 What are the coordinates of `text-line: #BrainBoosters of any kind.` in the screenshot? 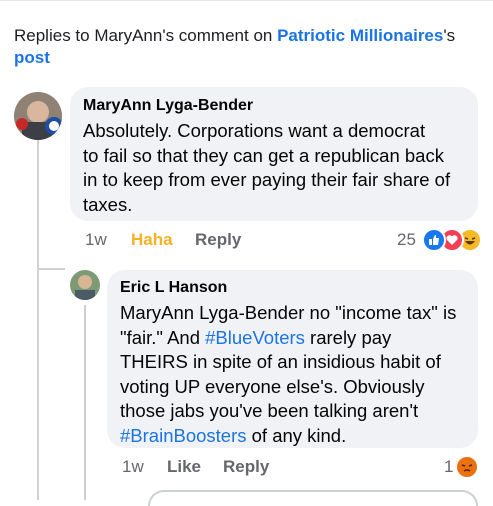 It's located at (298, 436).